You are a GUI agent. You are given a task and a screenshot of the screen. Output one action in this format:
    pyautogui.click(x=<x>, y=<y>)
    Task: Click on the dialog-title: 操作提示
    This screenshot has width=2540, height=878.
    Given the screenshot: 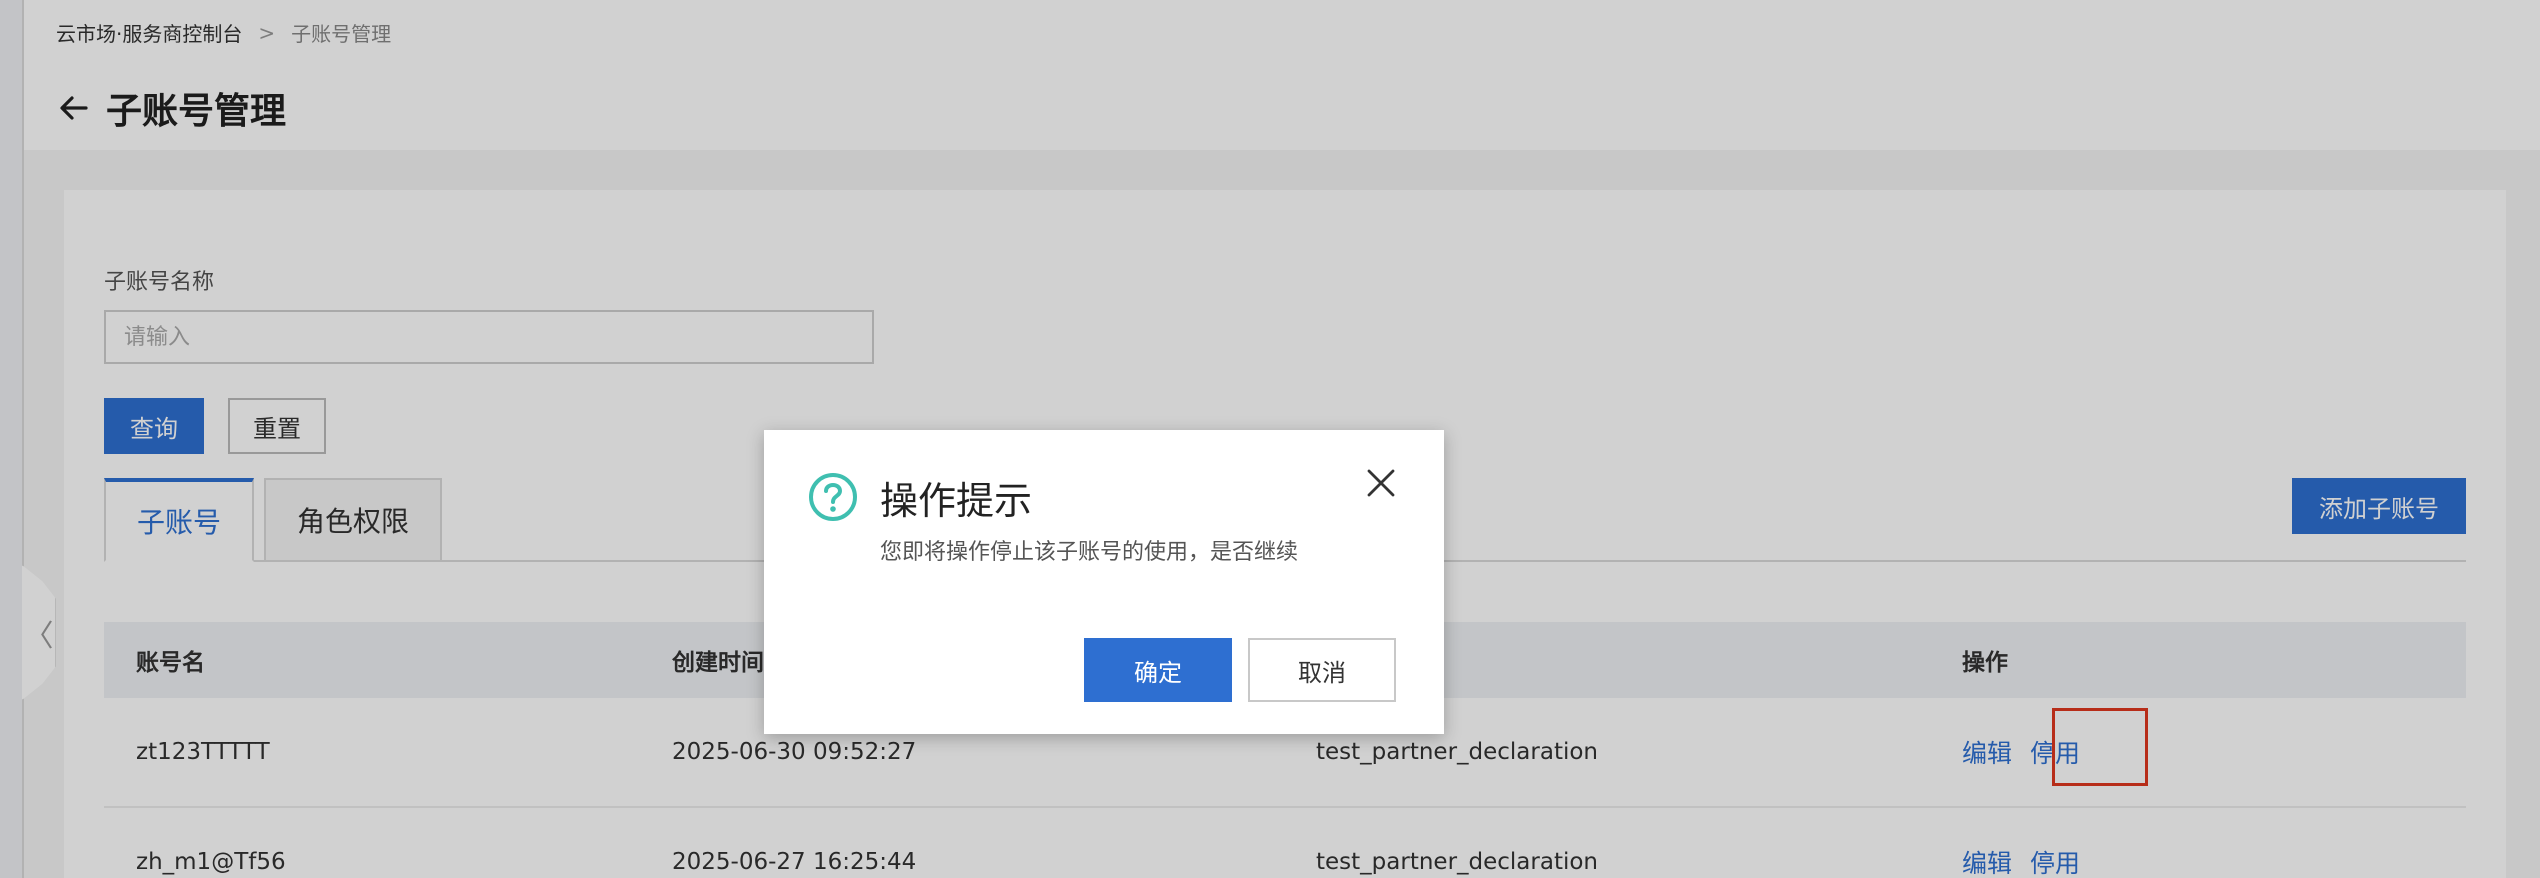 What is the action you would take?
    pyautogui.click(x=956, y=501)
    